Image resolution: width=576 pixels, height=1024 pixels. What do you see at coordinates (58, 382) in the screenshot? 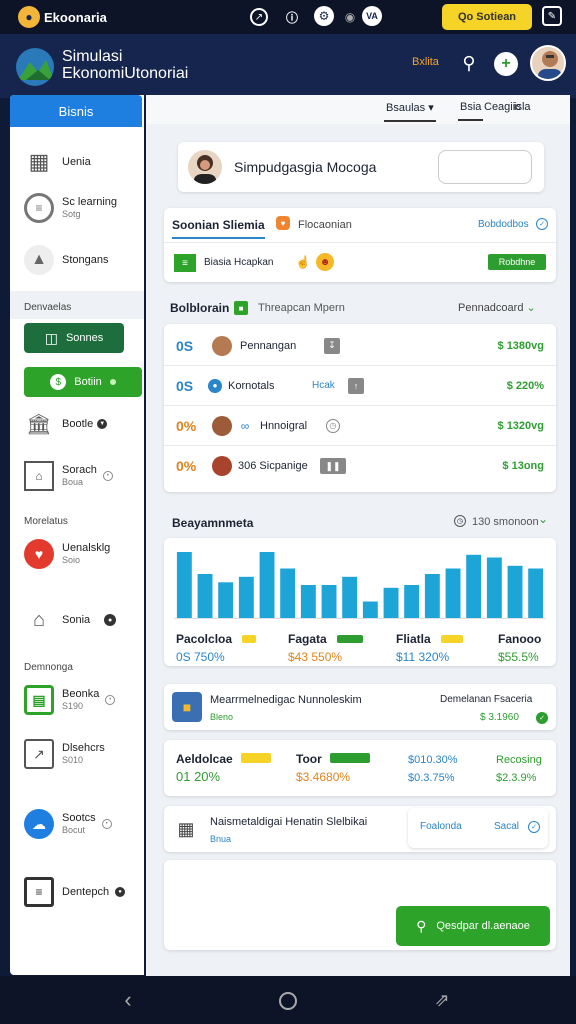
I see `coin-icon: $` at bounding box center [58, 382].